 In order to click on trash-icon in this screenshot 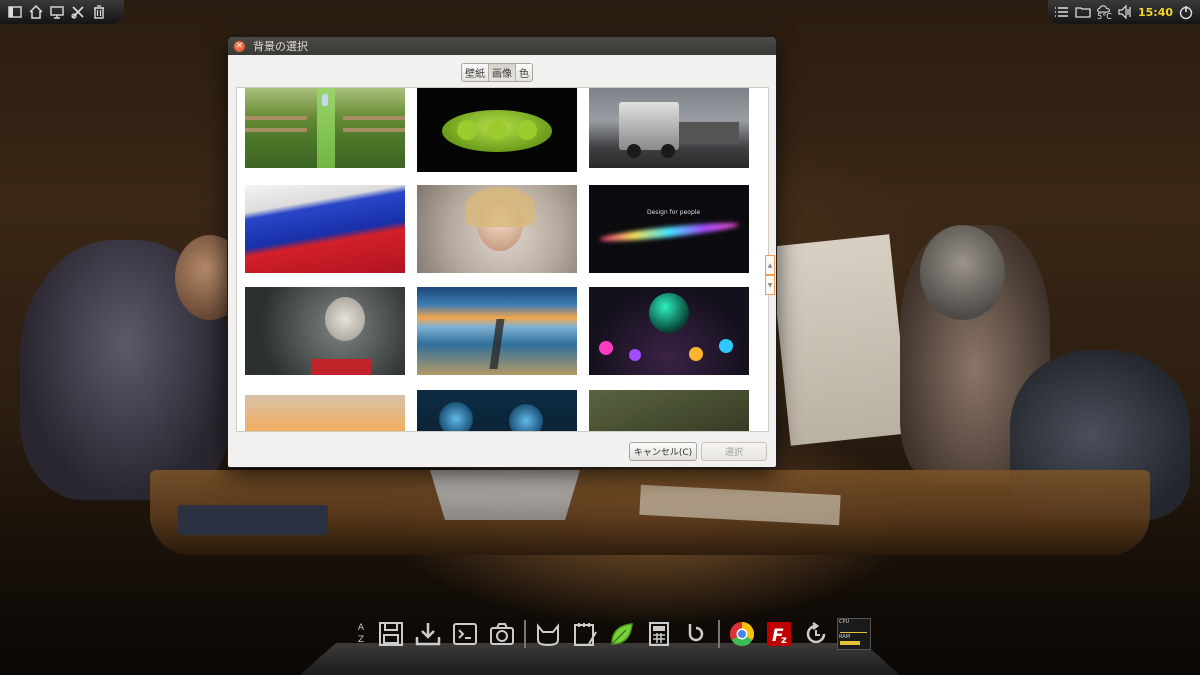, I will do `click(98, 12)`.